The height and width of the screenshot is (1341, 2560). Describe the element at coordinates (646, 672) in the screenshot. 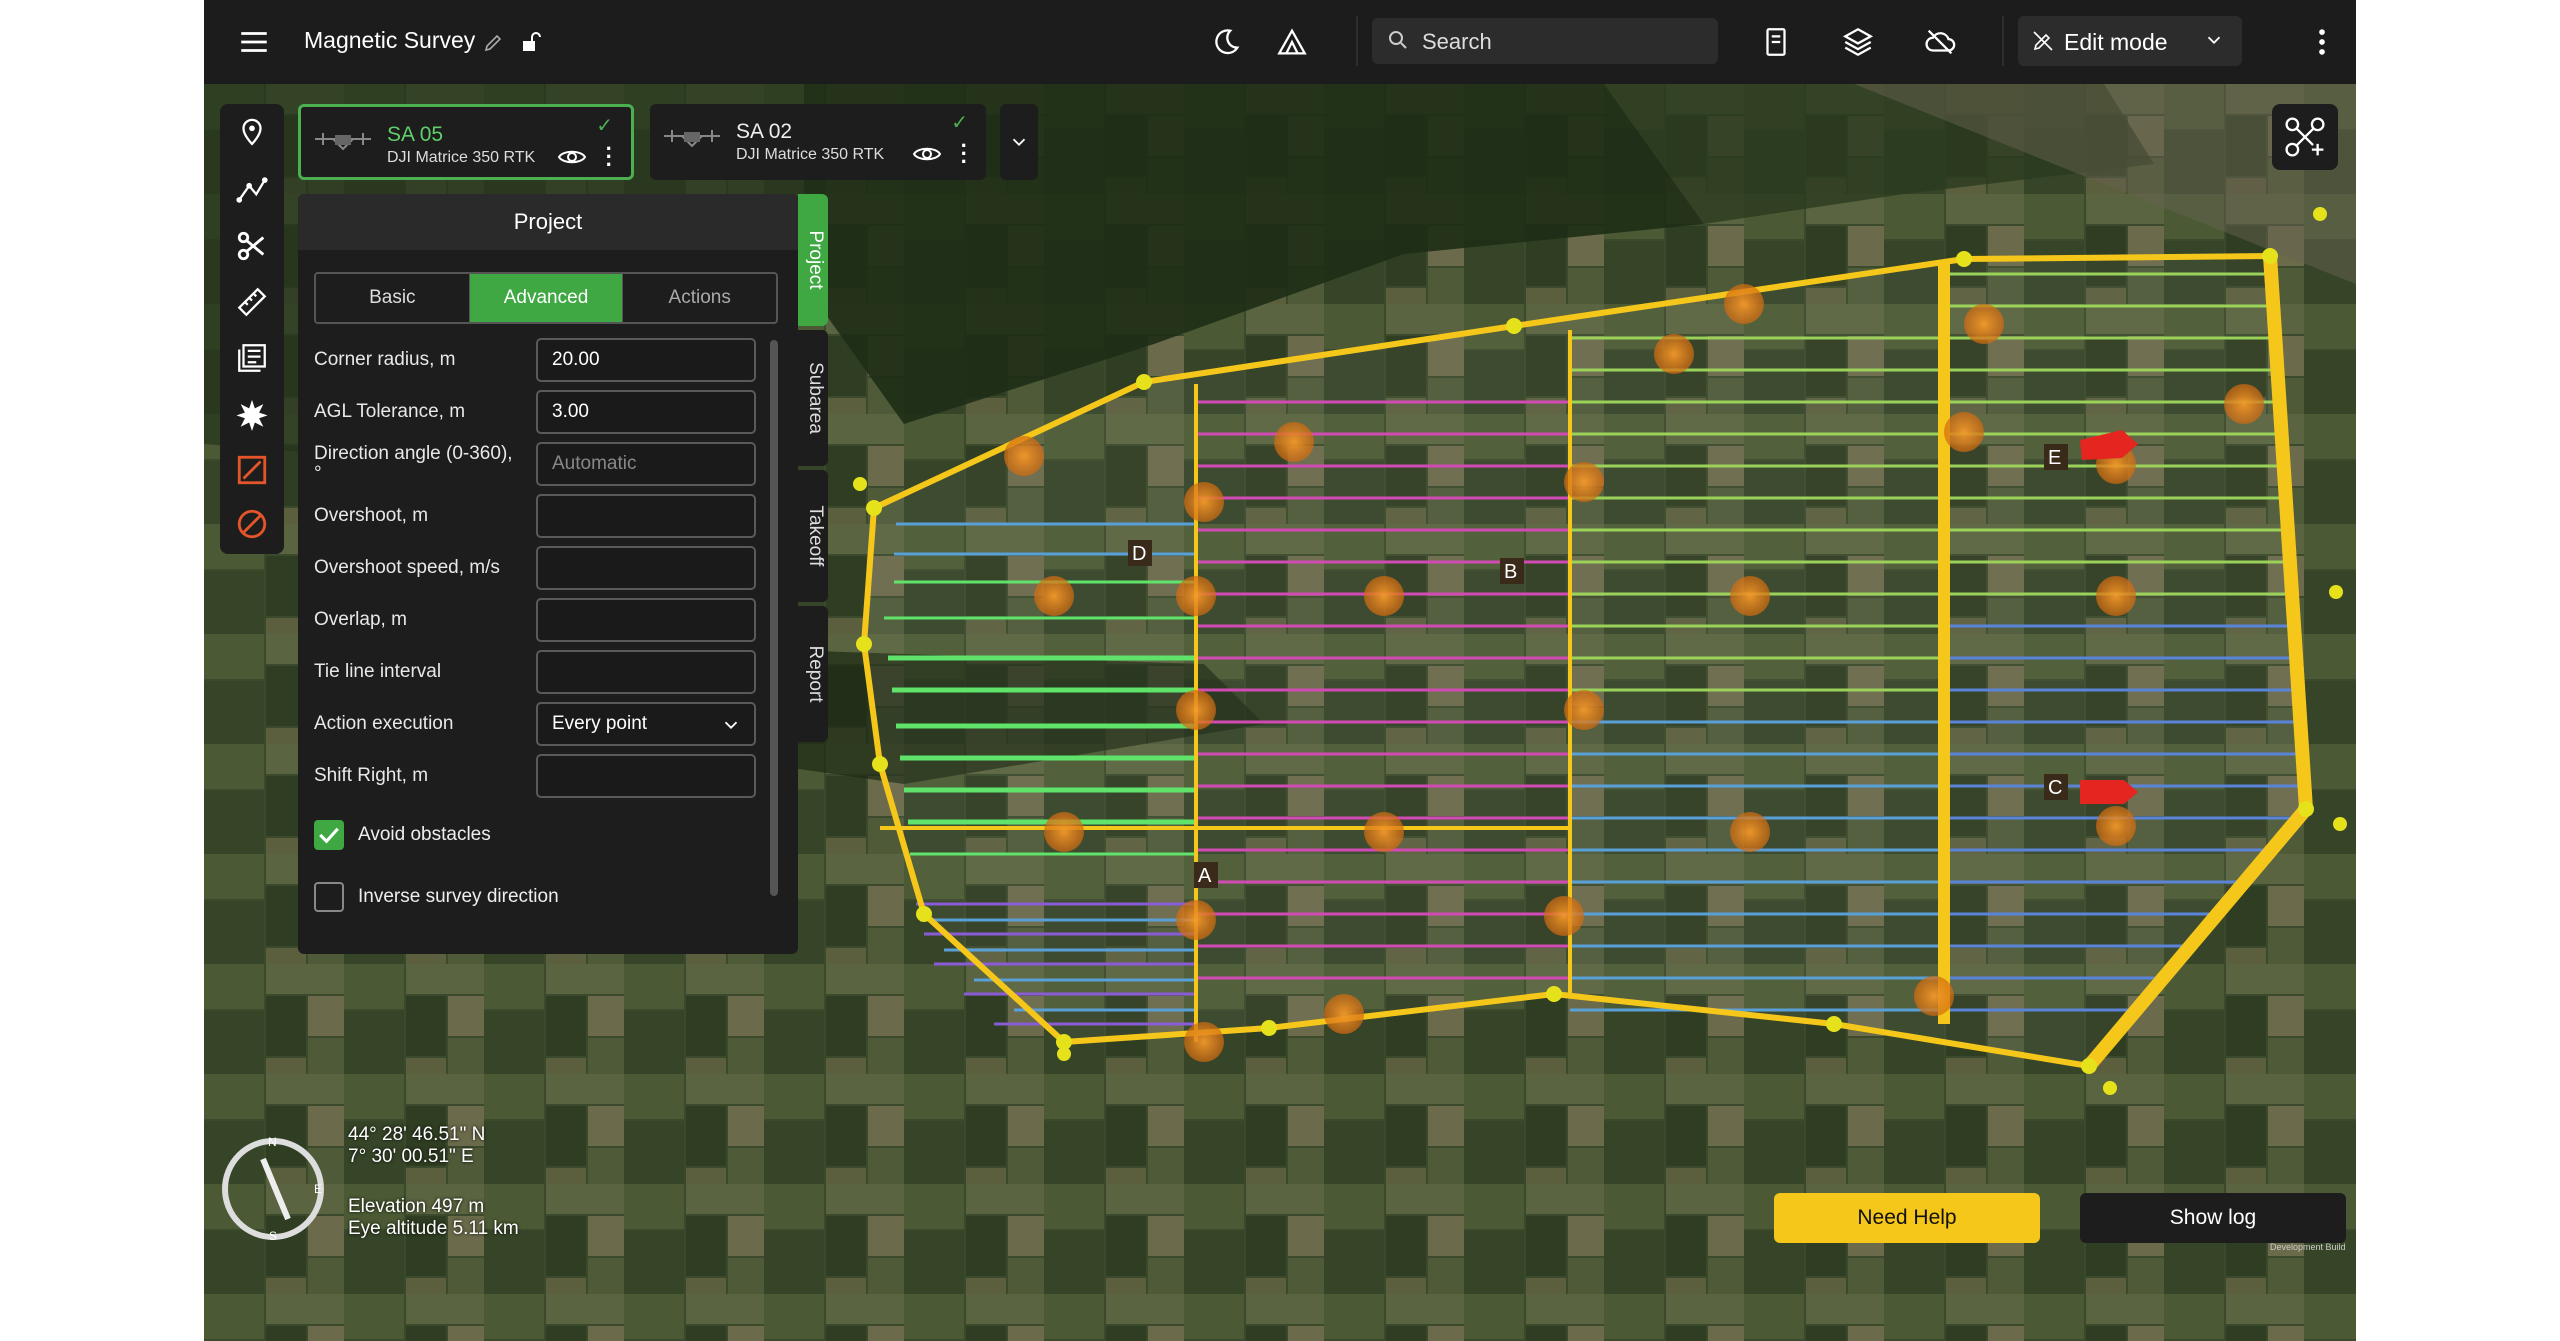

I see `tie-line-input` at that location.